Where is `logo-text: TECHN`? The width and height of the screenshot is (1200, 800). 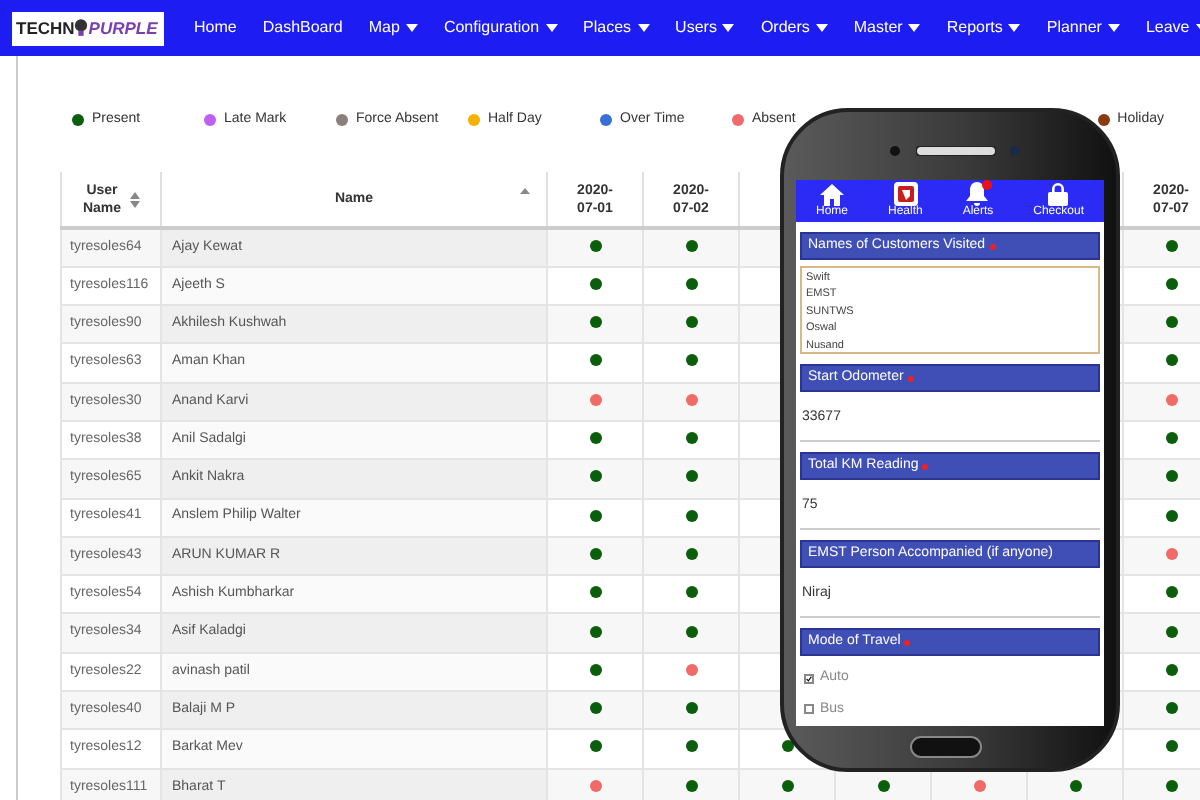 logo-text: TECHN is located at coordinates (45, 28).